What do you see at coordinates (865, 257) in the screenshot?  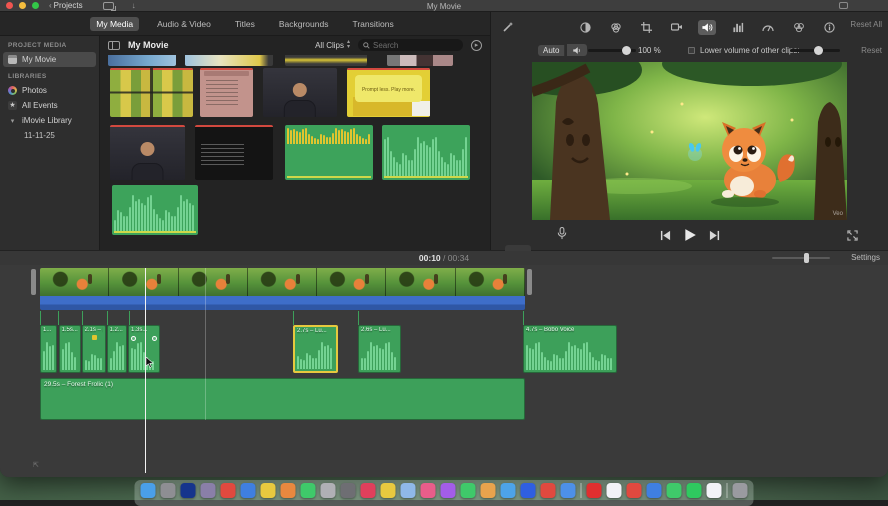 I see `timeline-settings-button: Settings` at bounding box center [865, 257].